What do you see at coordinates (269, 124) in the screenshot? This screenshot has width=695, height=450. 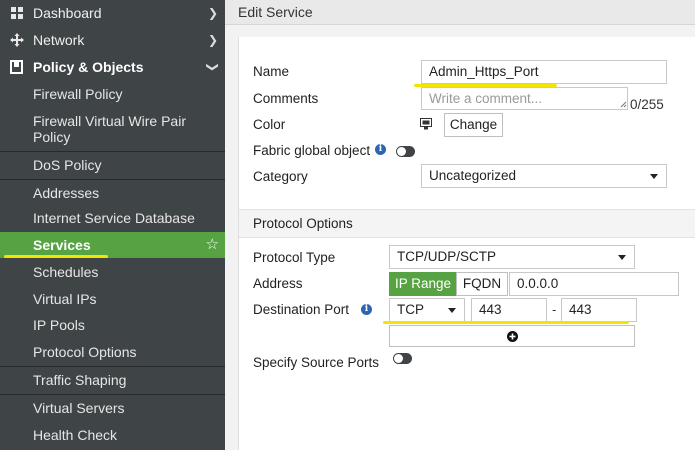 I see `color-label: Color` at bounding box center [269, 124].